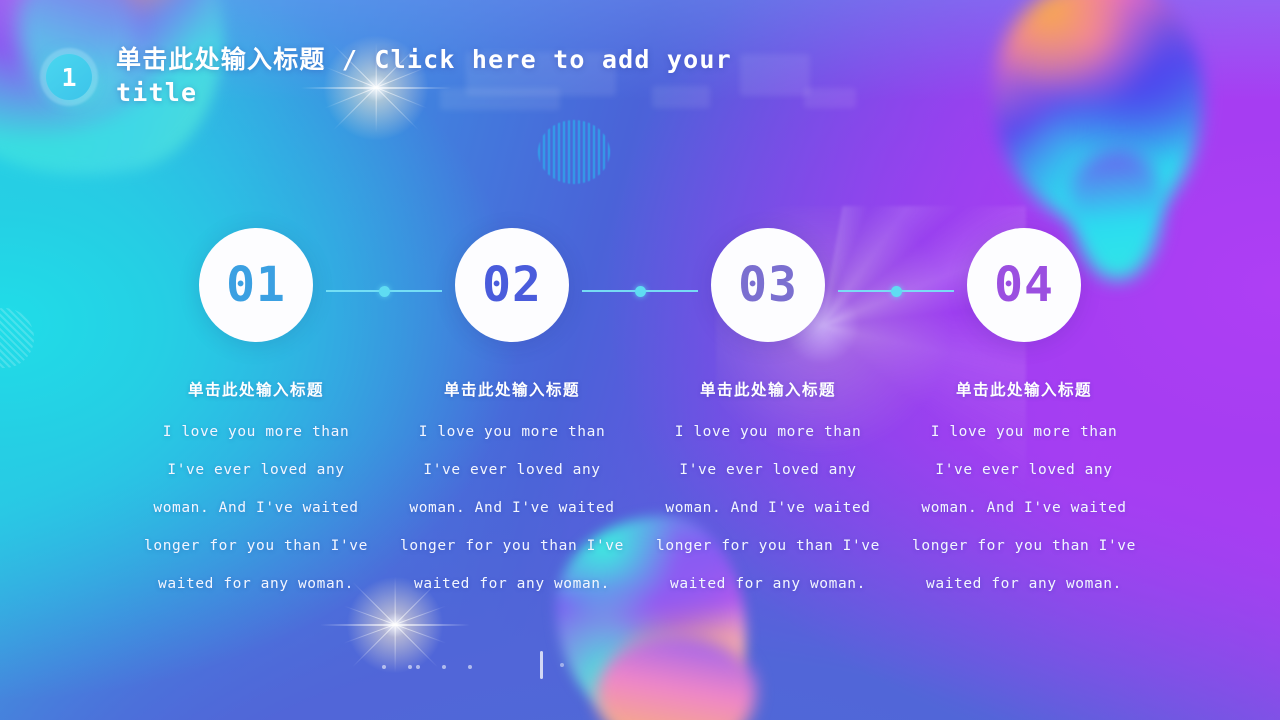 The width and height of the screenshot is (1280, 720). What do you see at coordinates (512, 285) in the screenshot?
I see `step-number-circle-02: 02` at bounding box center [512, 285].